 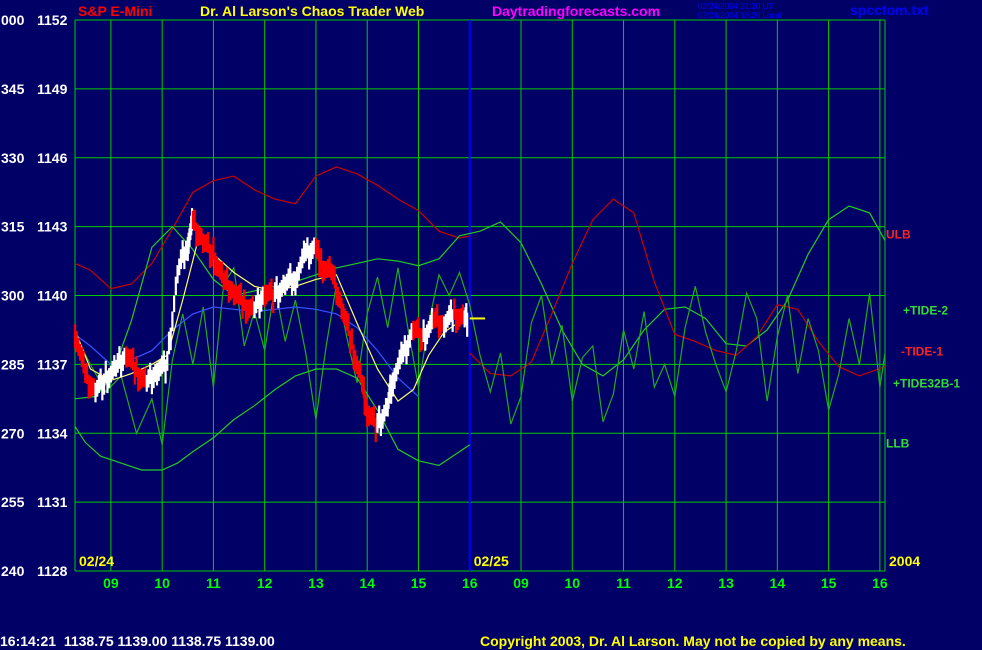 What do you see at coordinates (52, 89) in the screenshot?
I see `y-price-label: 1149` at bounding box center [52, 89].